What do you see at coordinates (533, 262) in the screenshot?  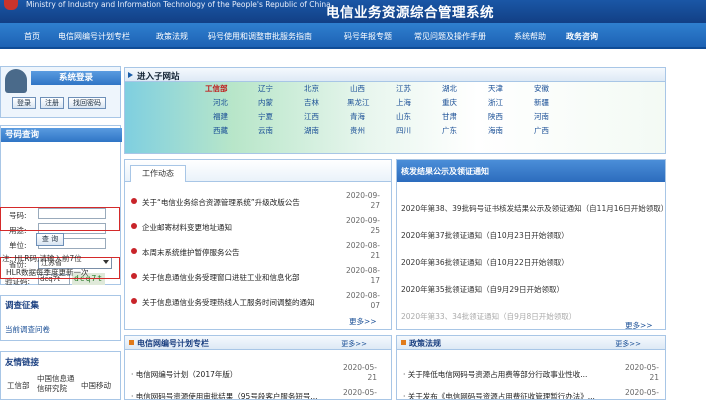 I see `notice-row: 2020年第36批领证通知（自10月22日开始领取）` at bounding box center [533, 262].